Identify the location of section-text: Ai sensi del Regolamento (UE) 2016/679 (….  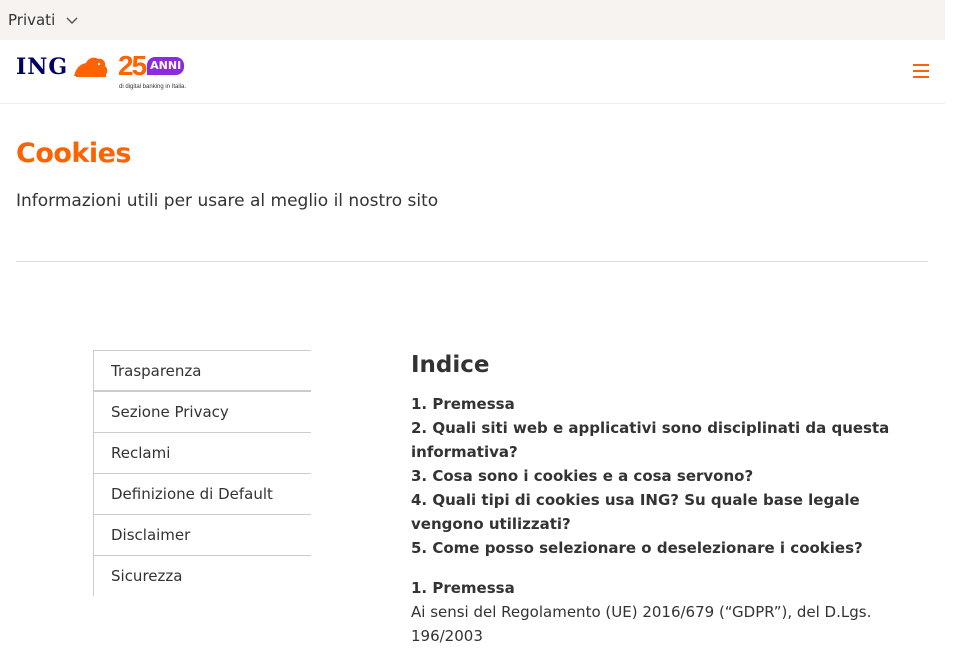
(641, 624).